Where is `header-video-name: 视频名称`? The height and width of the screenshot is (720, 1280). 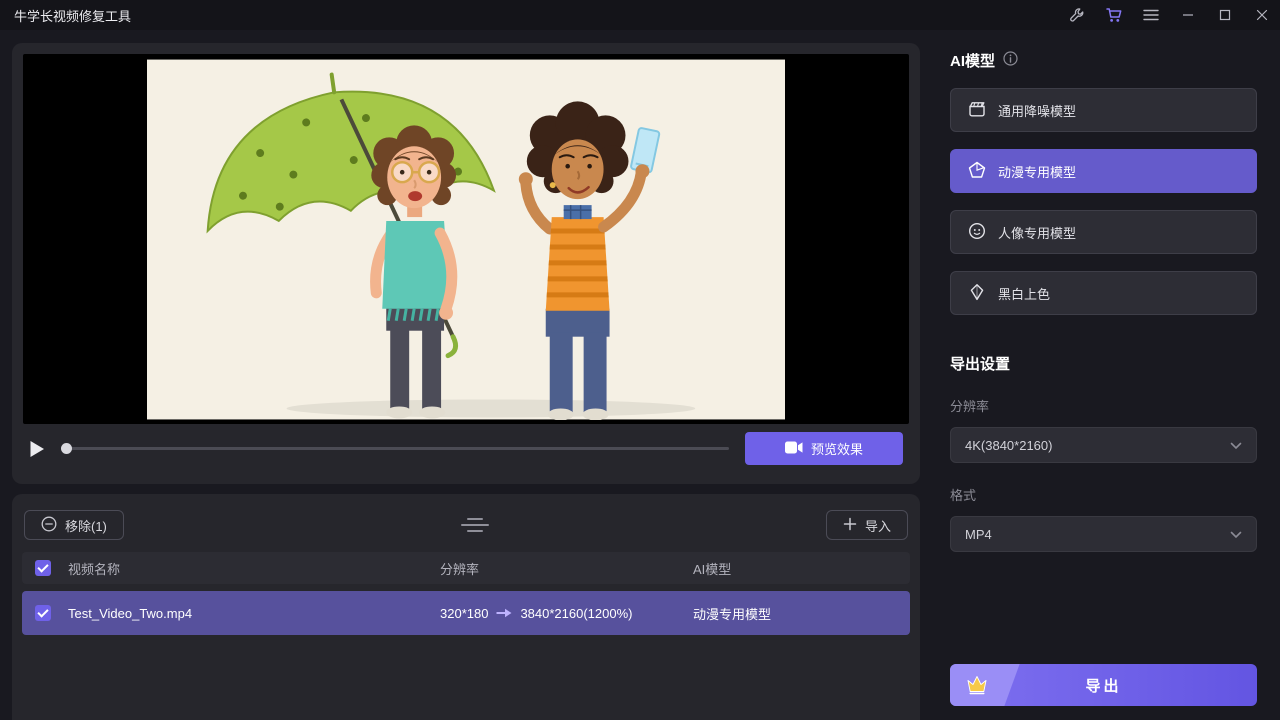 header-video-name: 视频名称 is located at coordinates (94, 569).